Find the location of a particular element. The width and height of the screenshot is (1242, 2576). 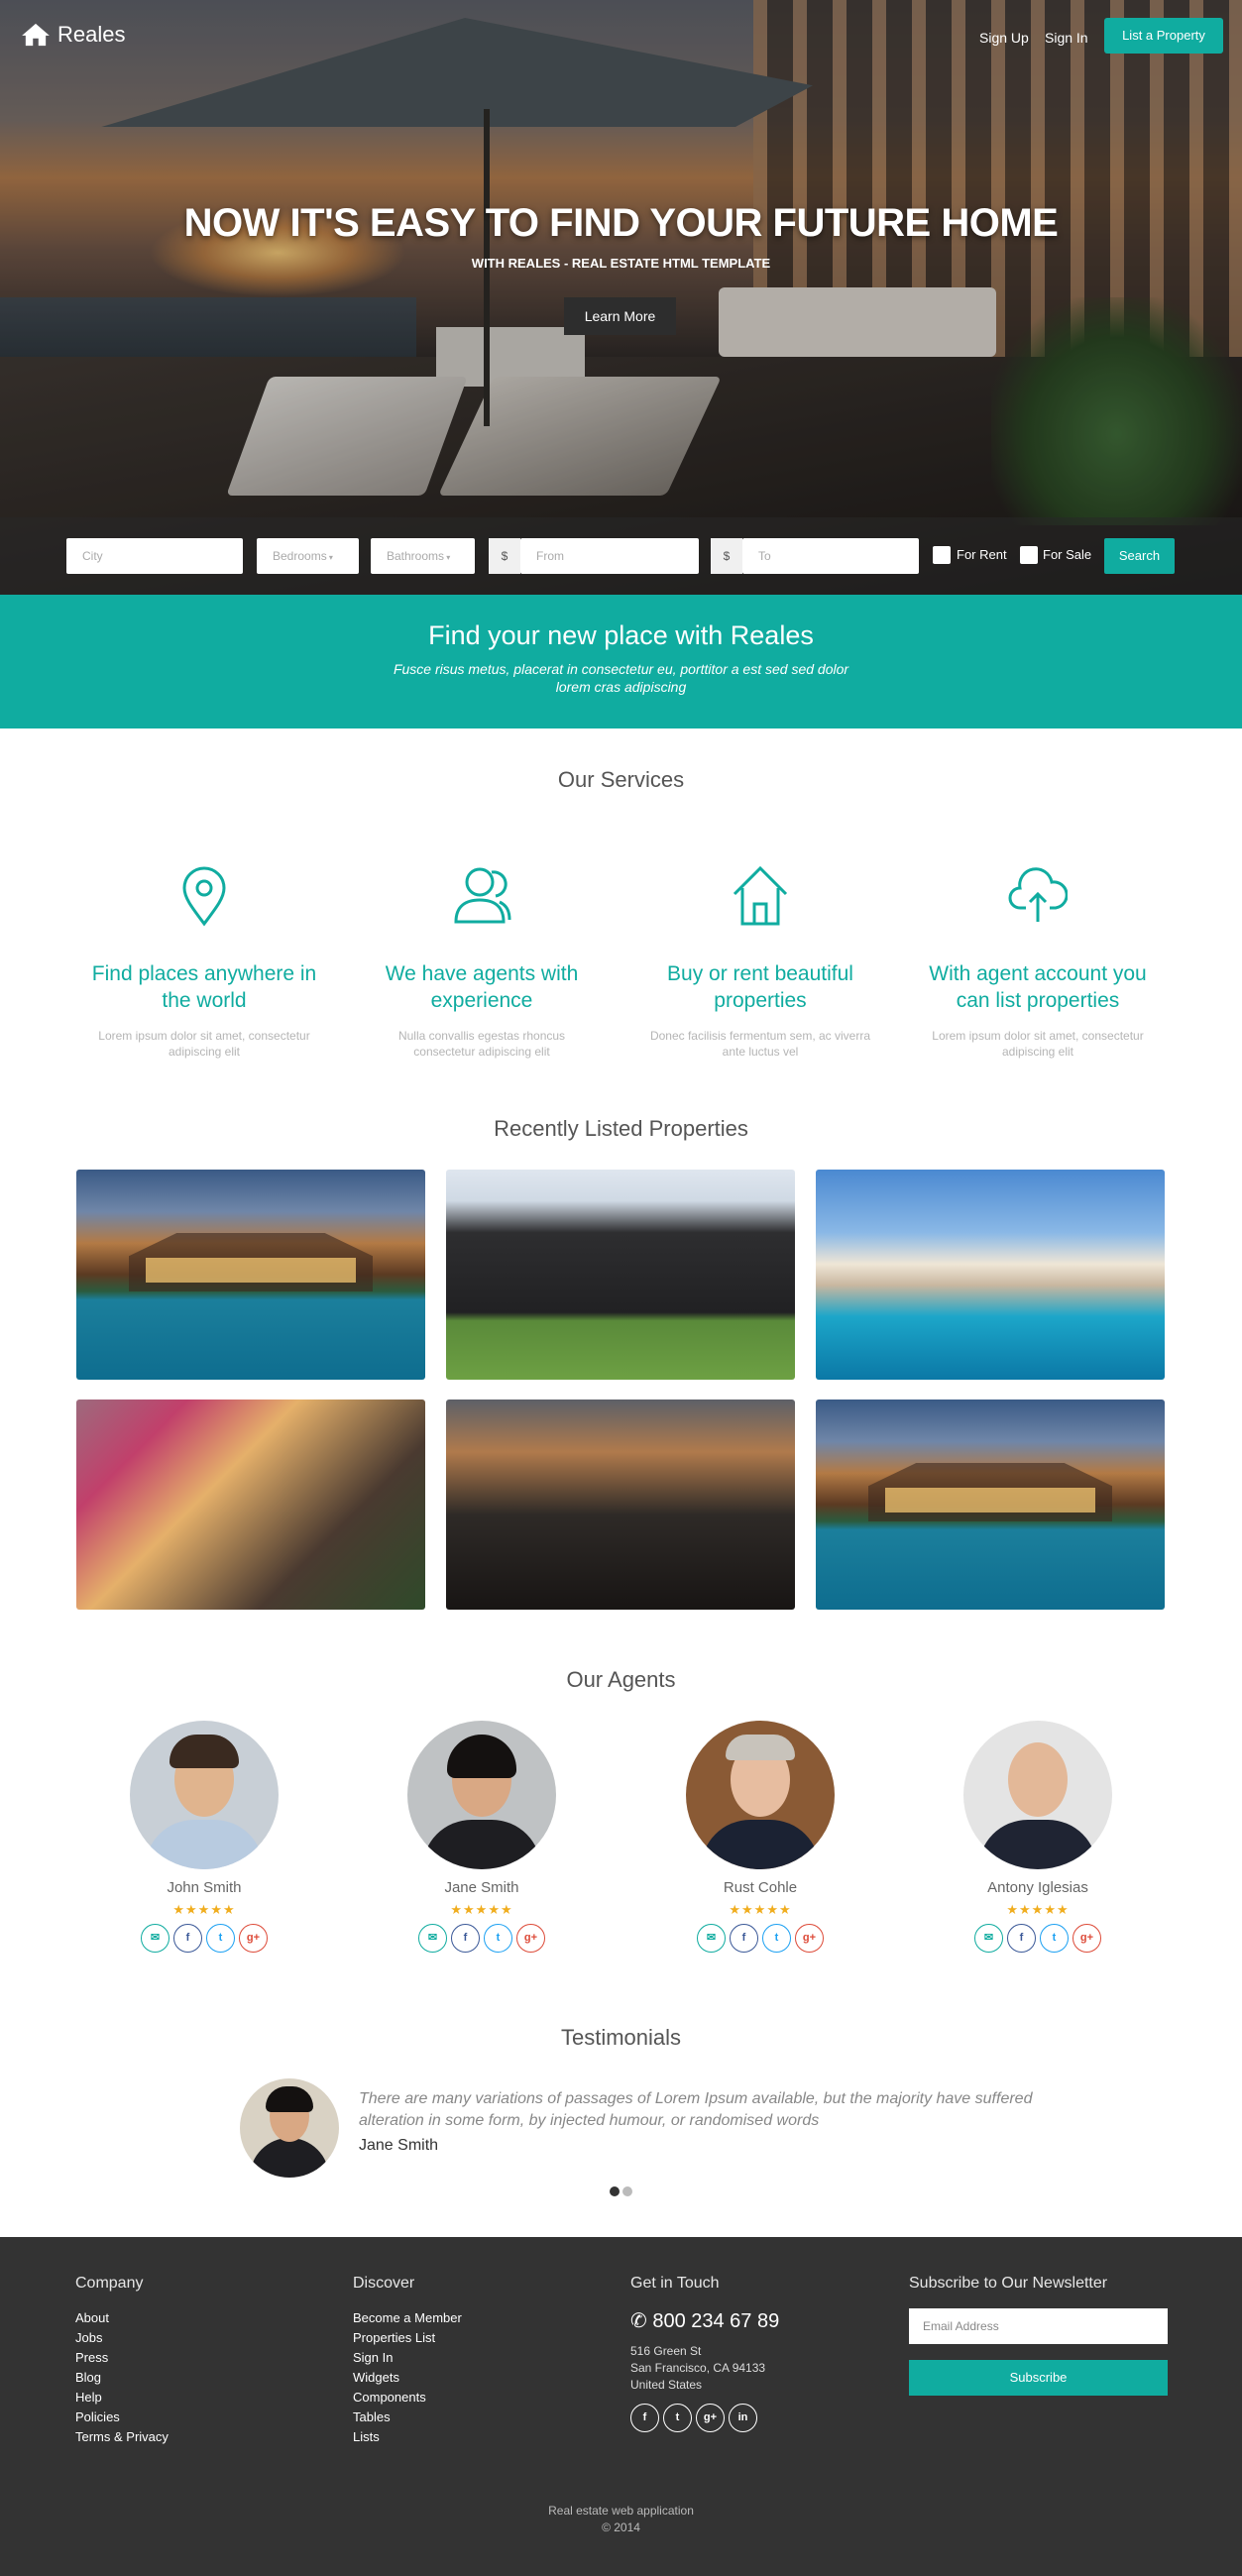

caret-down-icon: ▾ is located at coordinates (330, 557).